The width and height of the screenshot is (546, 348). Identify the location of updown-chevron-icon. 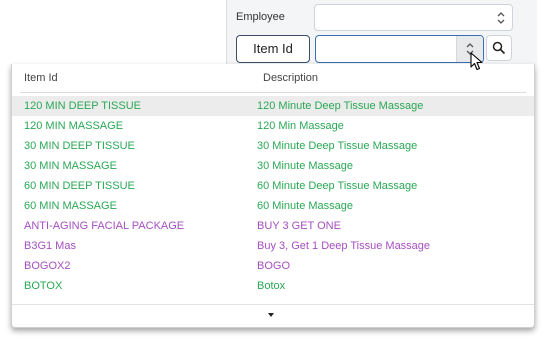
(501, 18).